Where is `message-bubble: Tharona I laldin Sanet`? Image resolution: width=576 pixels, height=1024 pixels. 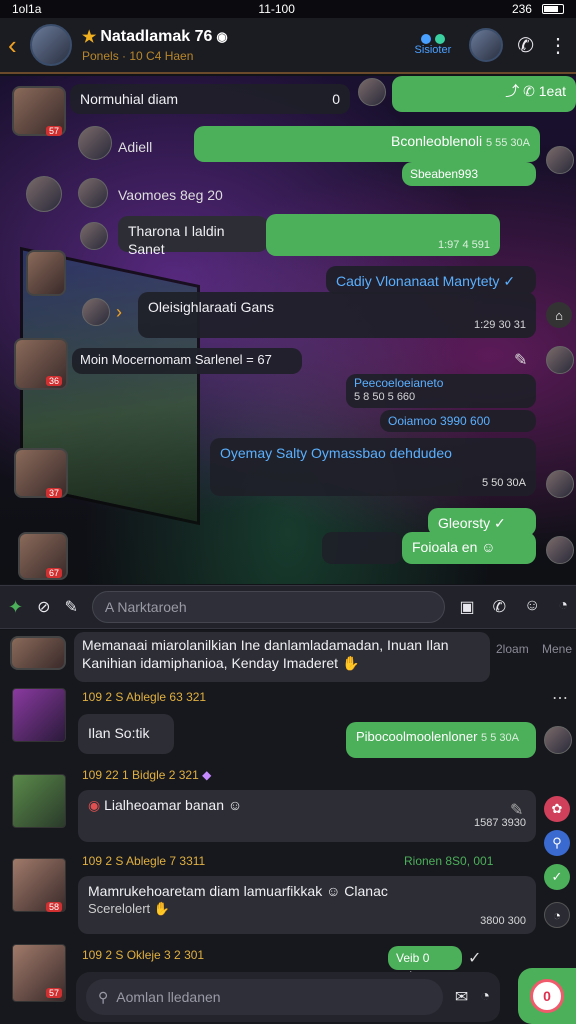 message-bubble: Tharona I laldin Sanet is located at coordinates (193, 236).